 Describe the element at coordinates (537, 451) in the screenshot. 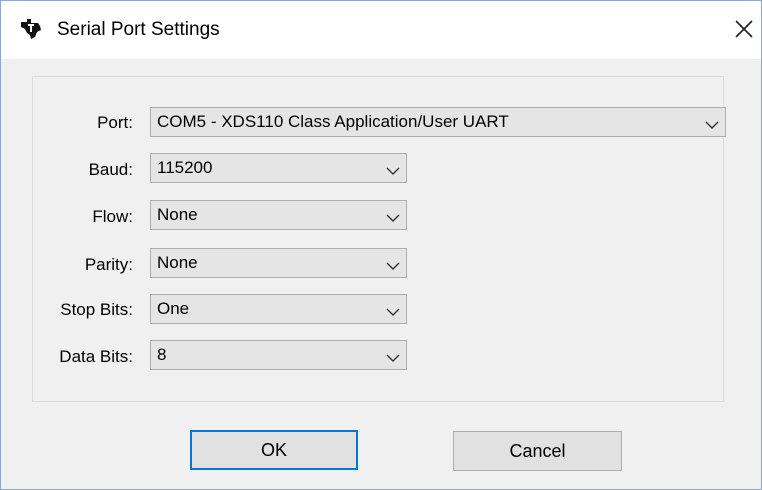

I see `cancel-button: Cancel` at that location.